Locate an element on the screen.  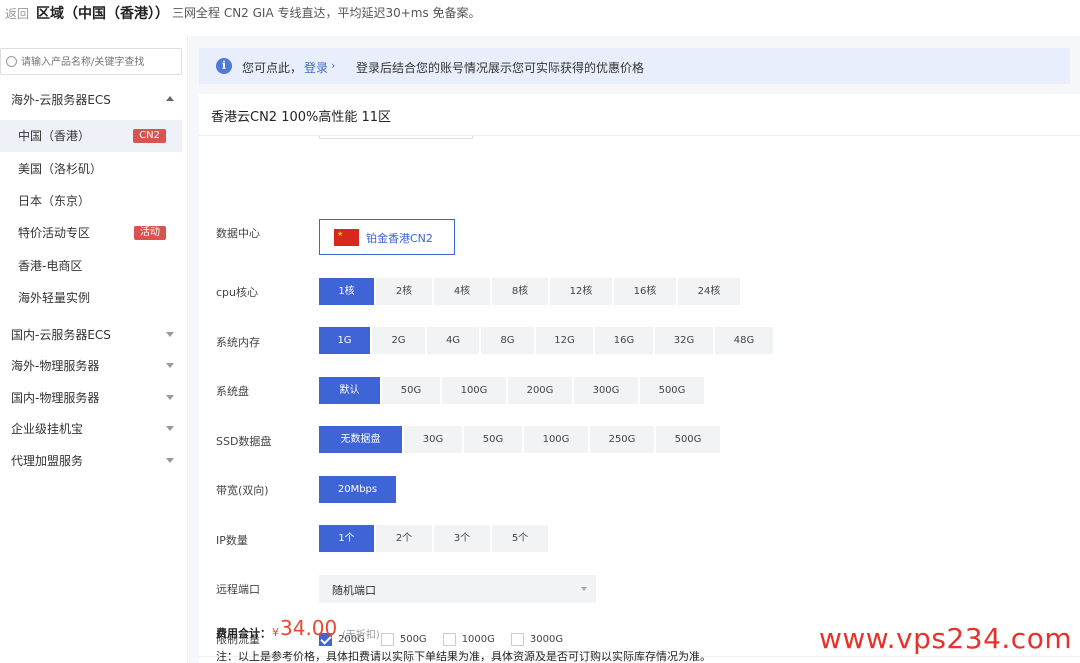
menu-group-label: 代理加盟服务 is located at coordinates (47, 461).